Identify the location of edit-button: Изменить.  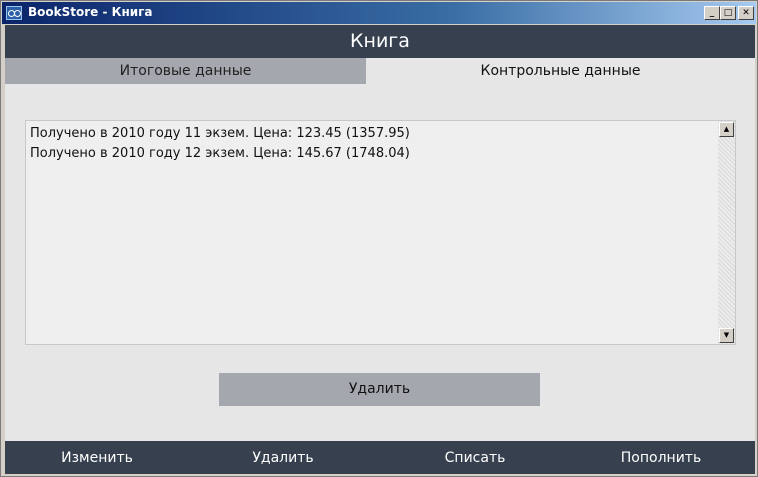
(97, 457).